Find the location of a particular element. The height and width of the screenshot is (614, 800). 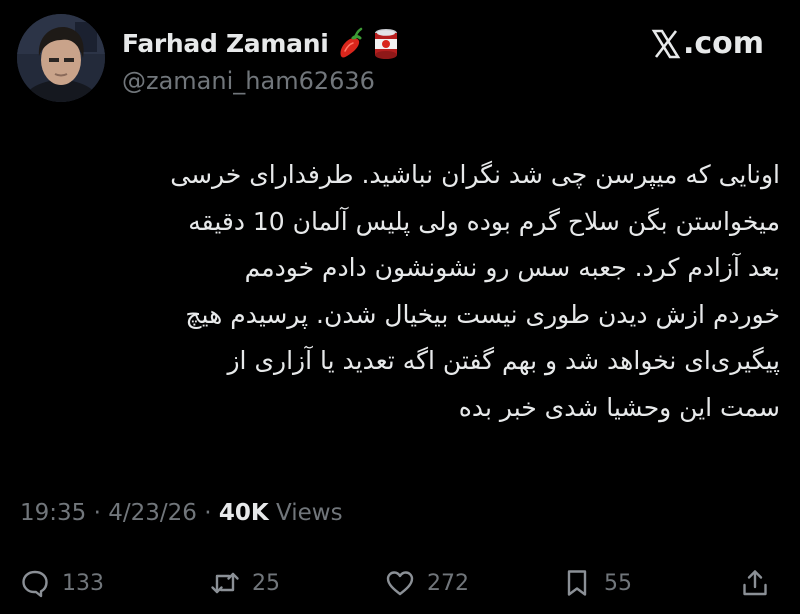

like-button: 272 is located at coordinates (427, 583).